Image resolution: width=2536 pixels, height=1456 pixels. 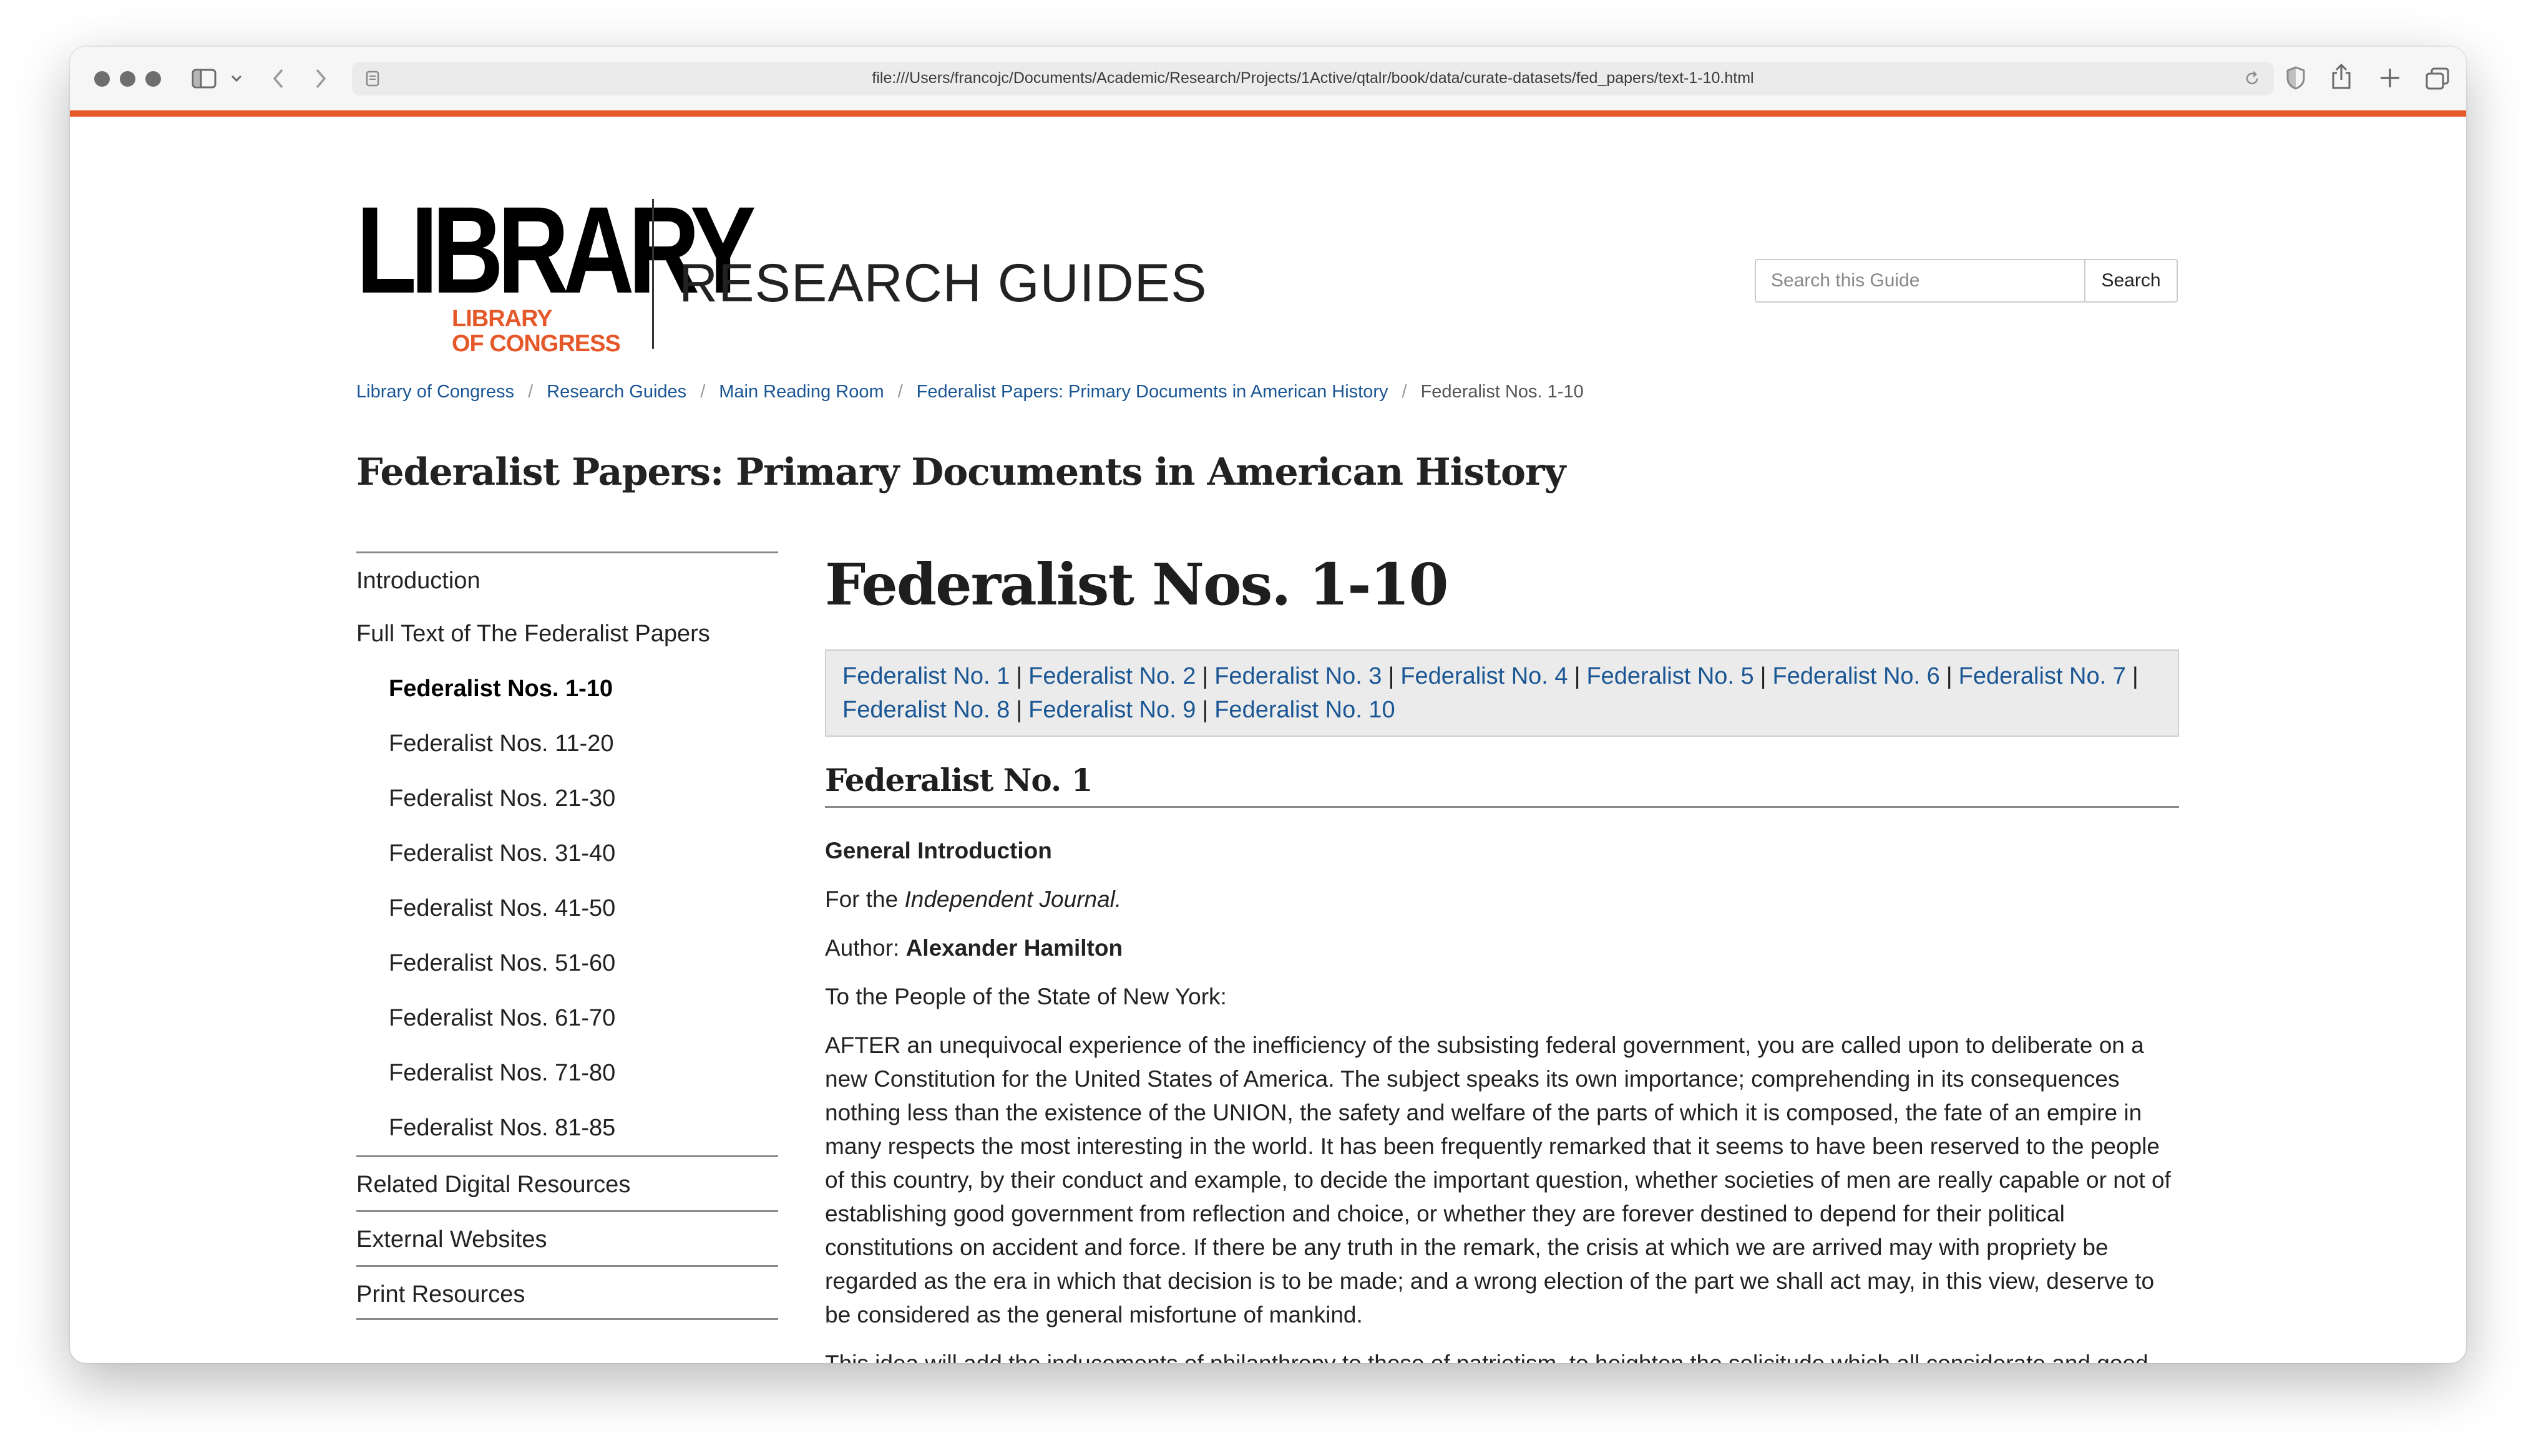 What do you see at coordinates (502, 319) in the screenshot?
I see `logo-line-1: LIBRARY` at bounding box center [502, 319].